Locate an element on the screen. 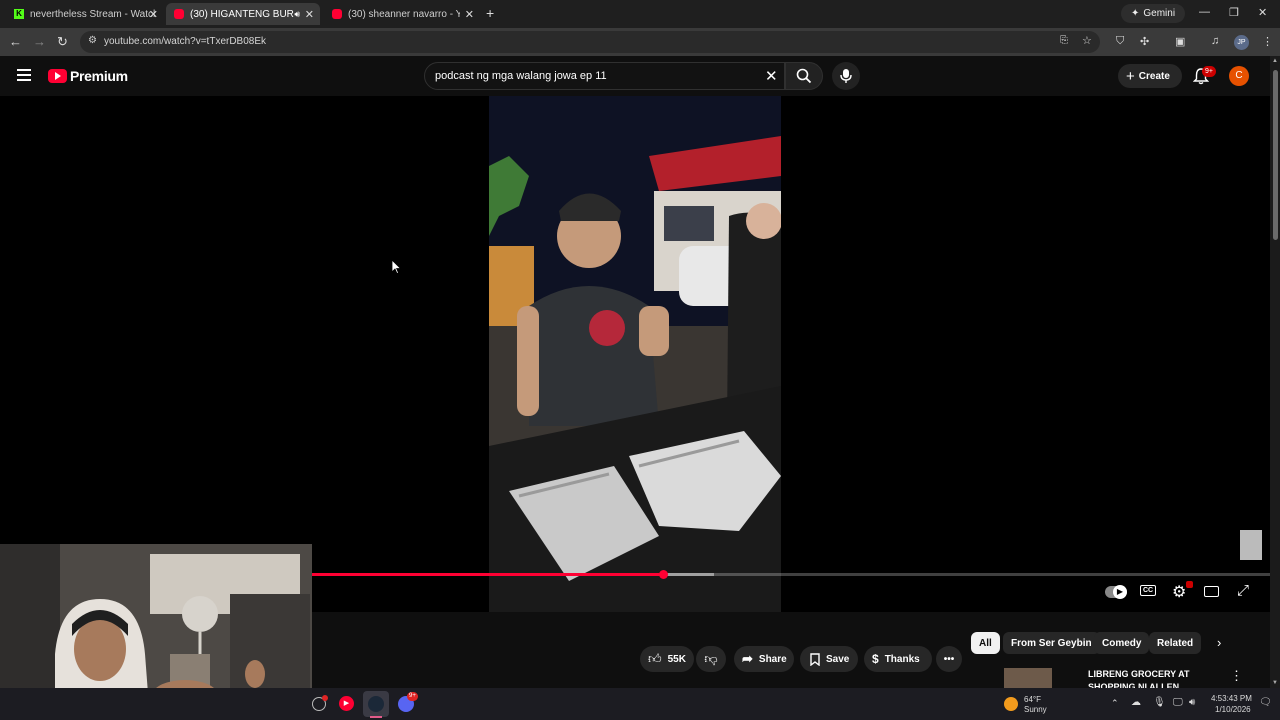 This screenshot has width=1280, height=720. tab-title: nevertheless Stream - Watch Li is located at coordinates (93, 14).